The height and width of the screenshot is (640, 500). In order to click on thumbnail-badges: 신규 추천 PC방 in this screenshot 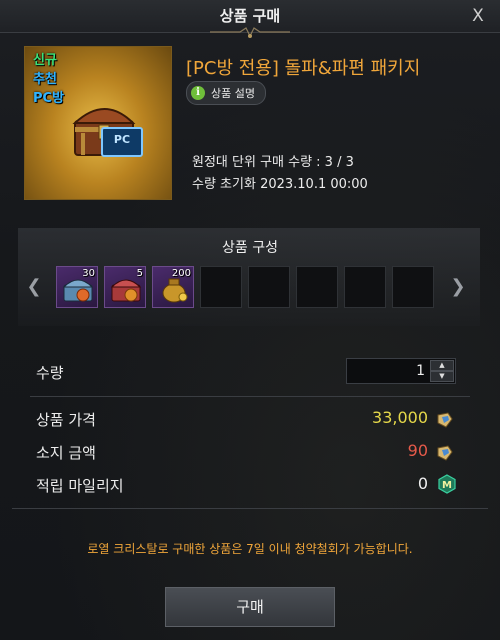, I will do `click(48, 79)`.